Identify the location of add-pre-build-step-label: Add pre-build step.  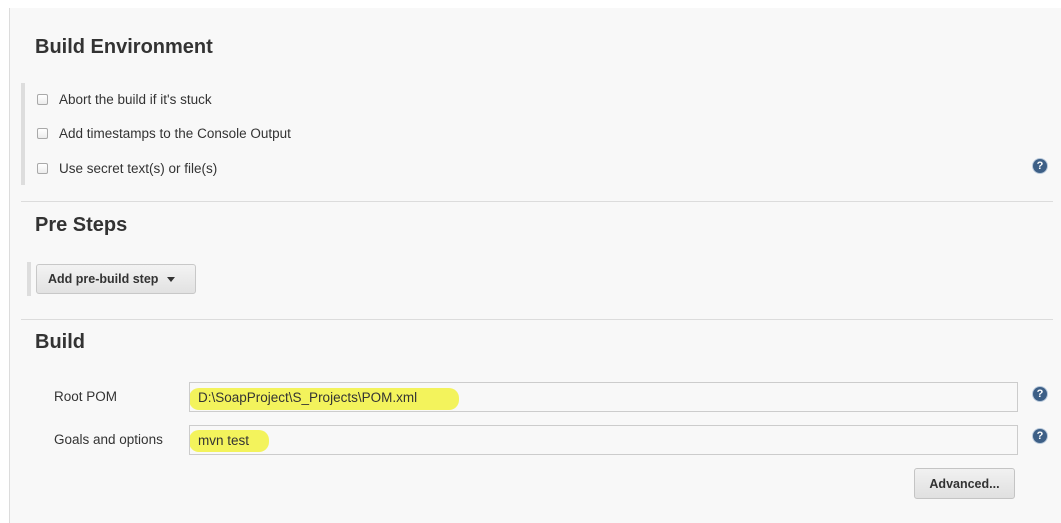
(103, 279).